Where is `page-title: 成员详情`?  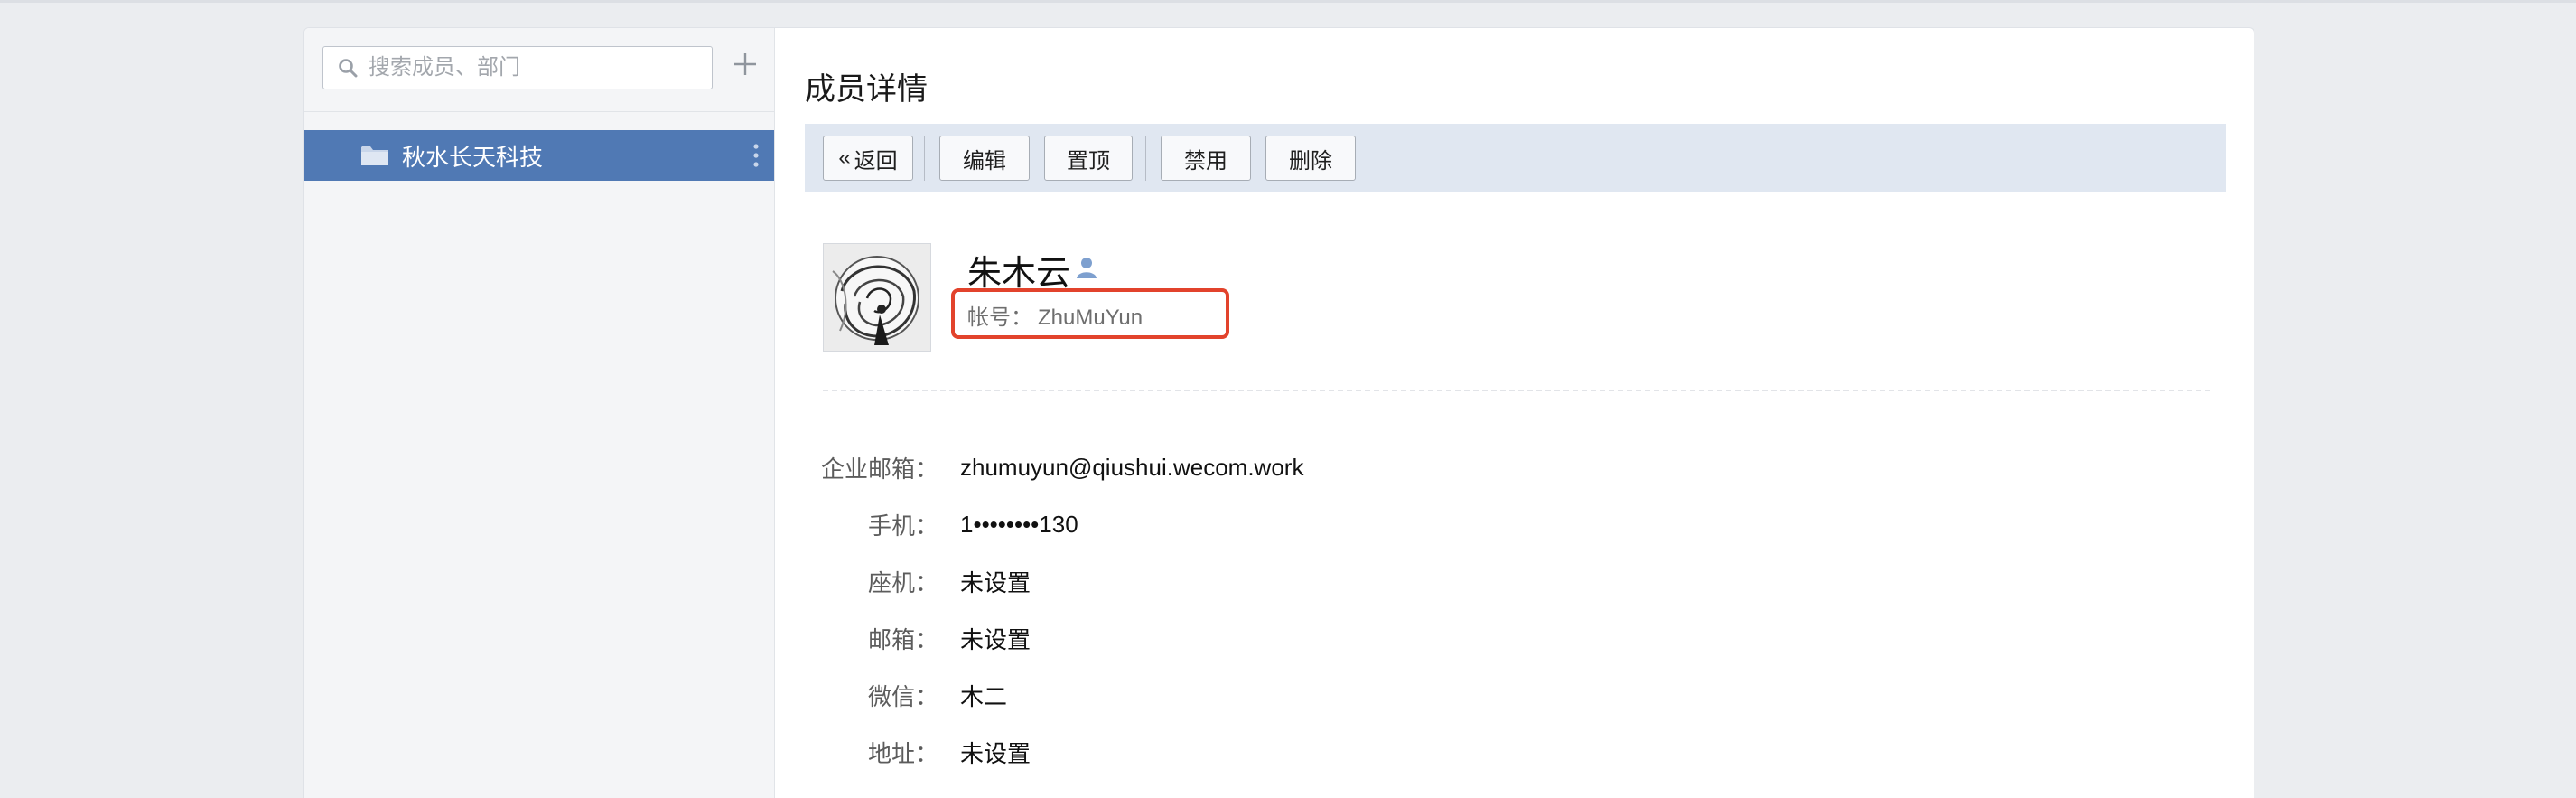
page-title: 成员详情 is located at coordinates (866, 89).